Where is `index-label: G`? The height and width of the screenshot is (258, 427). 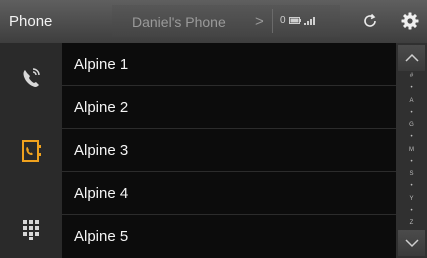 index-label: G is located at coordinates (411, 125).